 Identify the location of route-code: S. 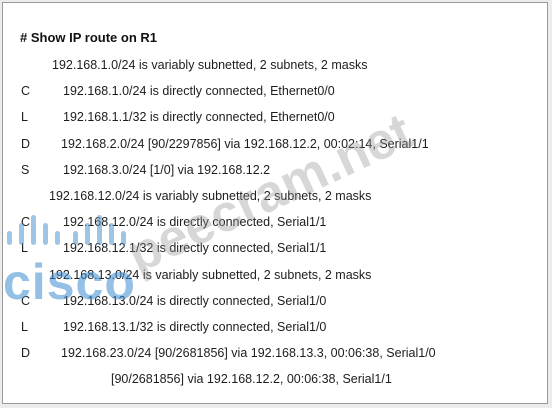
(25, 169).